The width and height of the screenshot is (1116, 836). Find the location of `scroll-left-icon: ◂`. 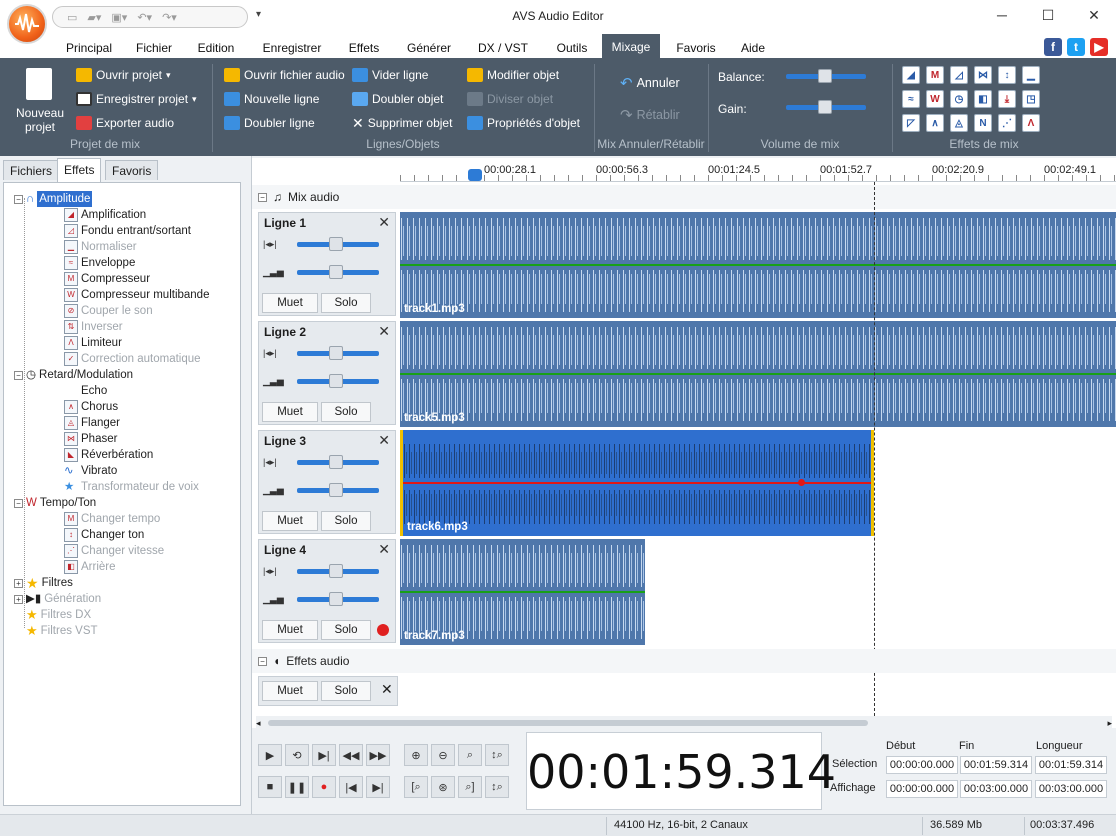

scroll-left-icon: ◂ is located at coordinates (258, 723).